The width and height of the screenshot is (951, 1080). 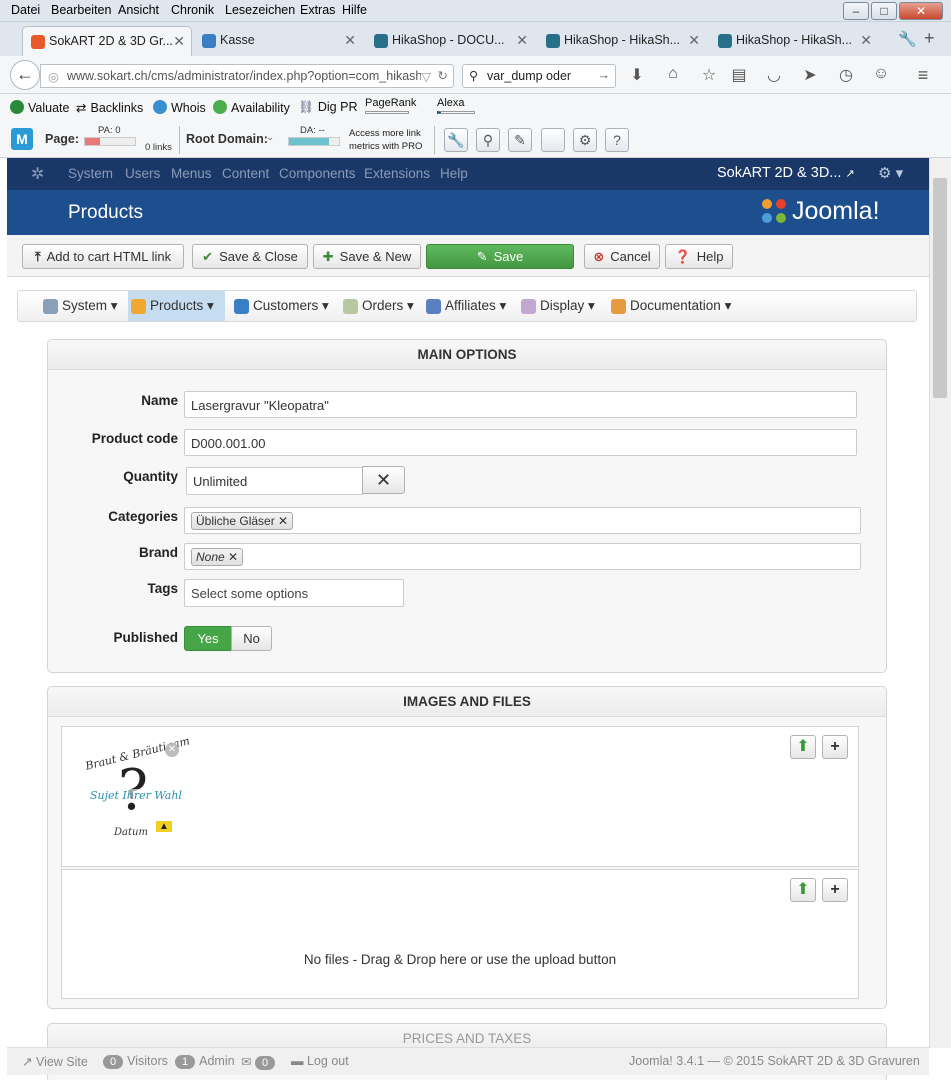 I want to click on help-button: ❓ Help, so click(x=699, y=256).